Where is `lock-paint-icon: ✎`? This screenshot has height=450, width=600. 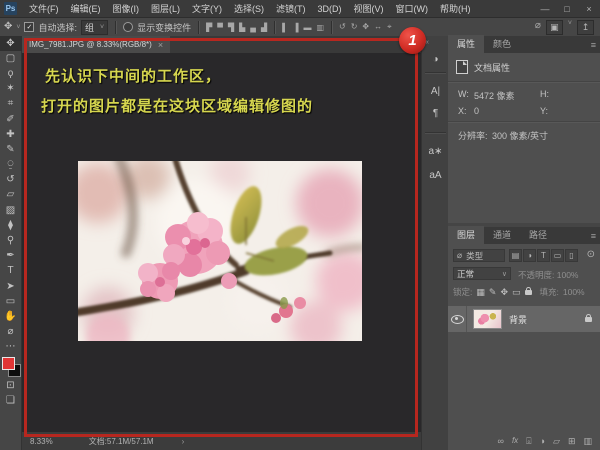
lock-paint-icon: ✎ is located at coordinates (493, 292).